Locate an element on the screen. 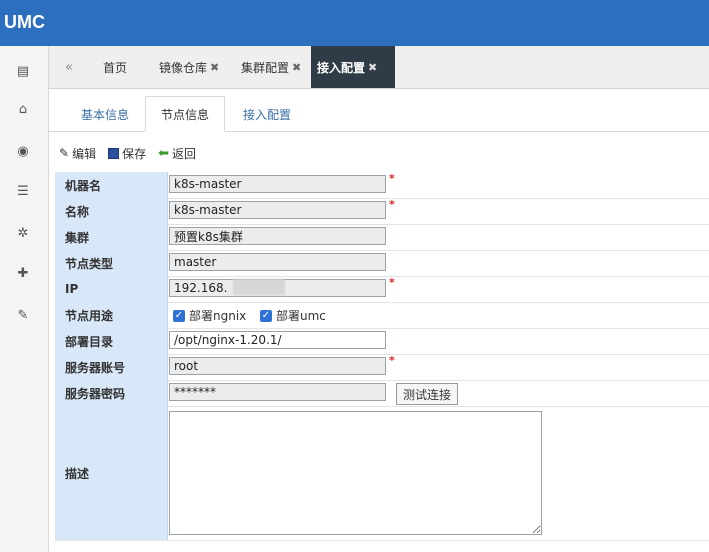 The image size is (709, 552). sub-tab-bar: 基本信息 节点信息 接入配置 is located at coordinates (379, 110).